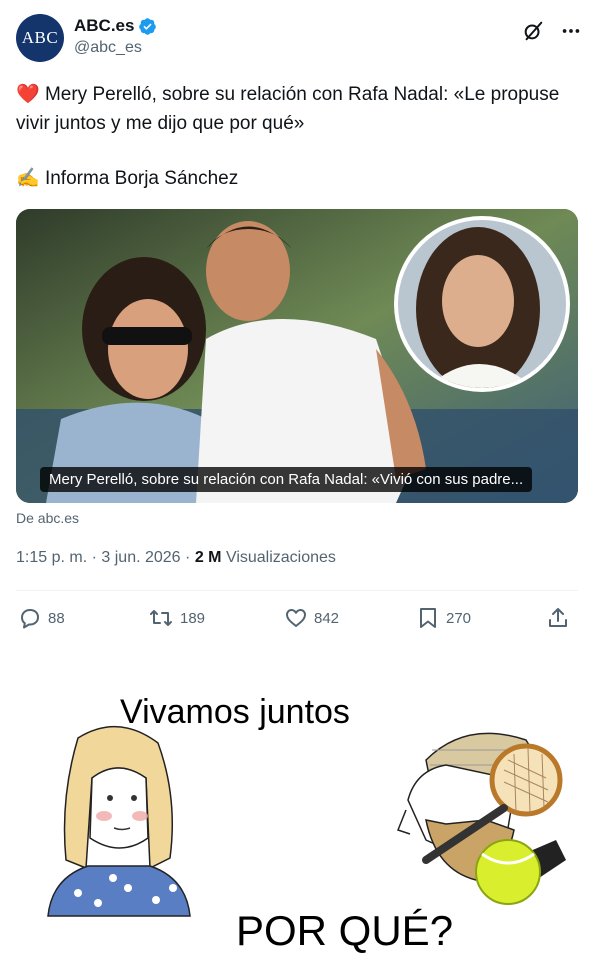 The height and width of the screenshot is (966, 600). What do you see at coordinates (41, 618) in the screenshot?
I see `reply-button: 88` at bounding box center [41, 618].